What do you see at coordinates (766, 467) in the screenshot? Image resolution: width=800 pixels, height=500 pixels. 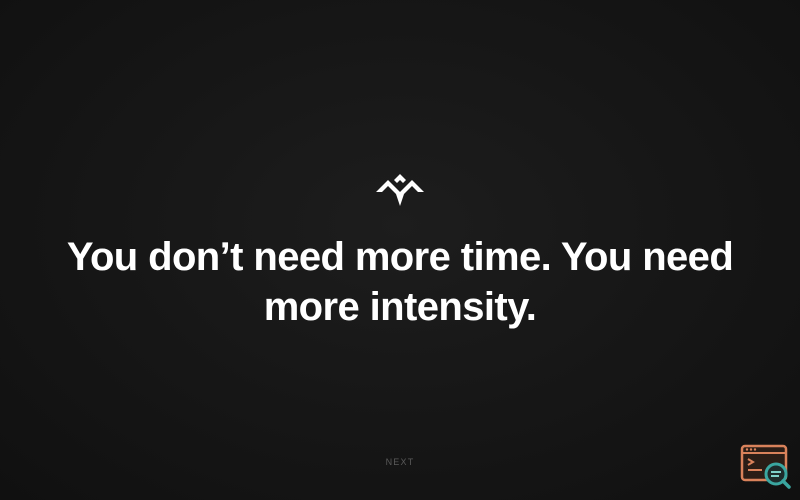 I see `screen-search-icon` at bounding box center [766, 467].